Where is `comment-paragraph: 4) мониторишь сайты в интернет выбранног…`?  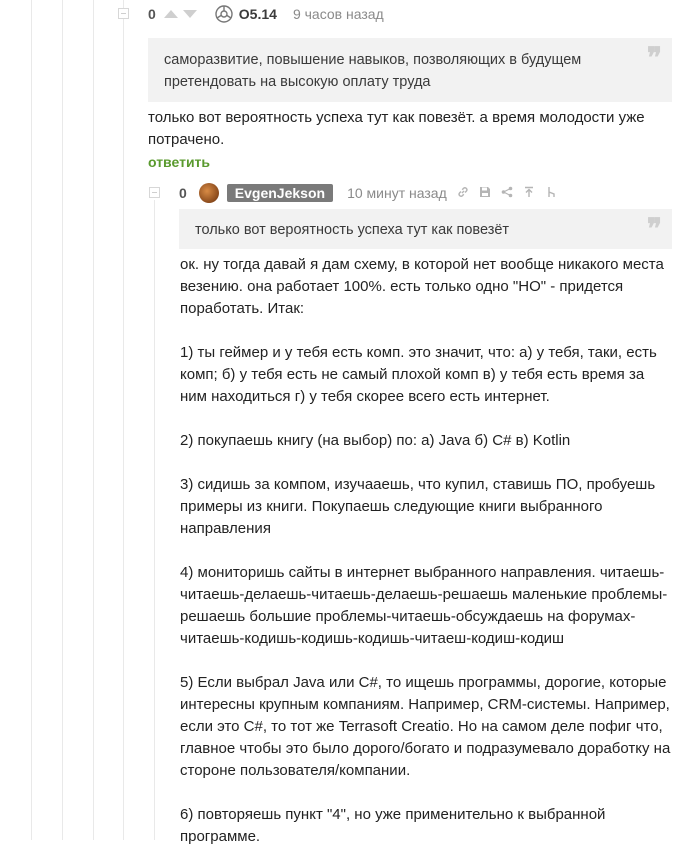 comment-paragraph: 4) мониторишь сайты в интернет выбранног… is located at coordinates (424, 605).